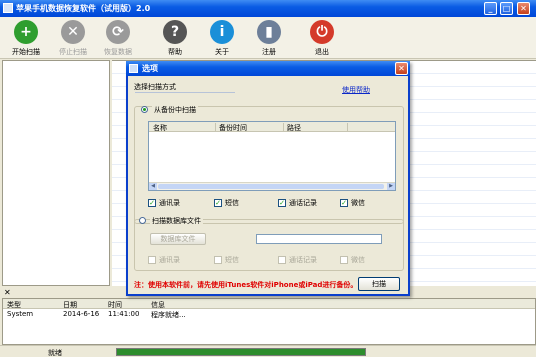 The height and width of the screenshot is (357, 536). I want to click on backup-list-scrollbar: ◀ ▶, so click(272, 186).